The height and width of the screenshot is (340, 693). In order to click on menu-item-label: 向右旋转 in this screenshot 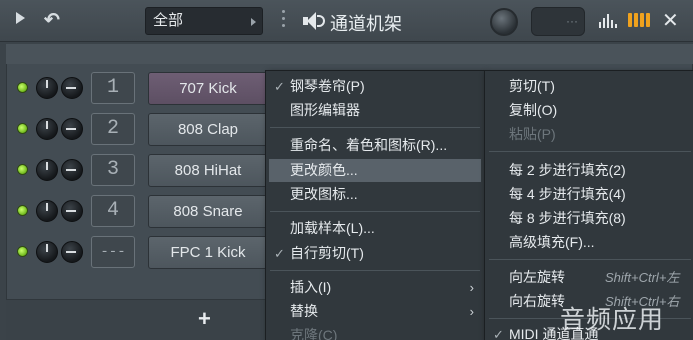, I will do `click(537, 301)`.